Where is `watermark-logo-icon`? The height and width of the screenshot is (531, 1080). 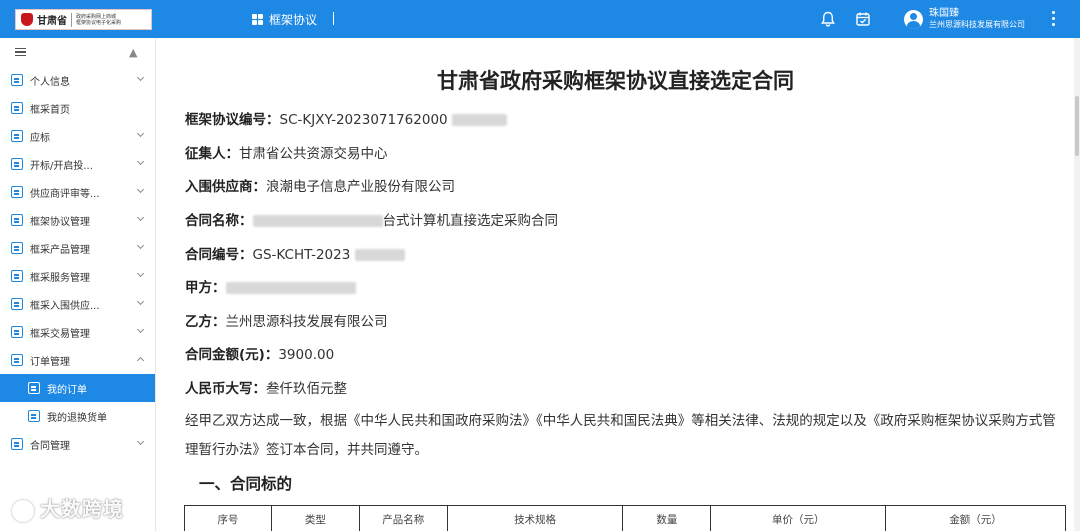 watermark-logo-icon is located at coordinates (23, 510).